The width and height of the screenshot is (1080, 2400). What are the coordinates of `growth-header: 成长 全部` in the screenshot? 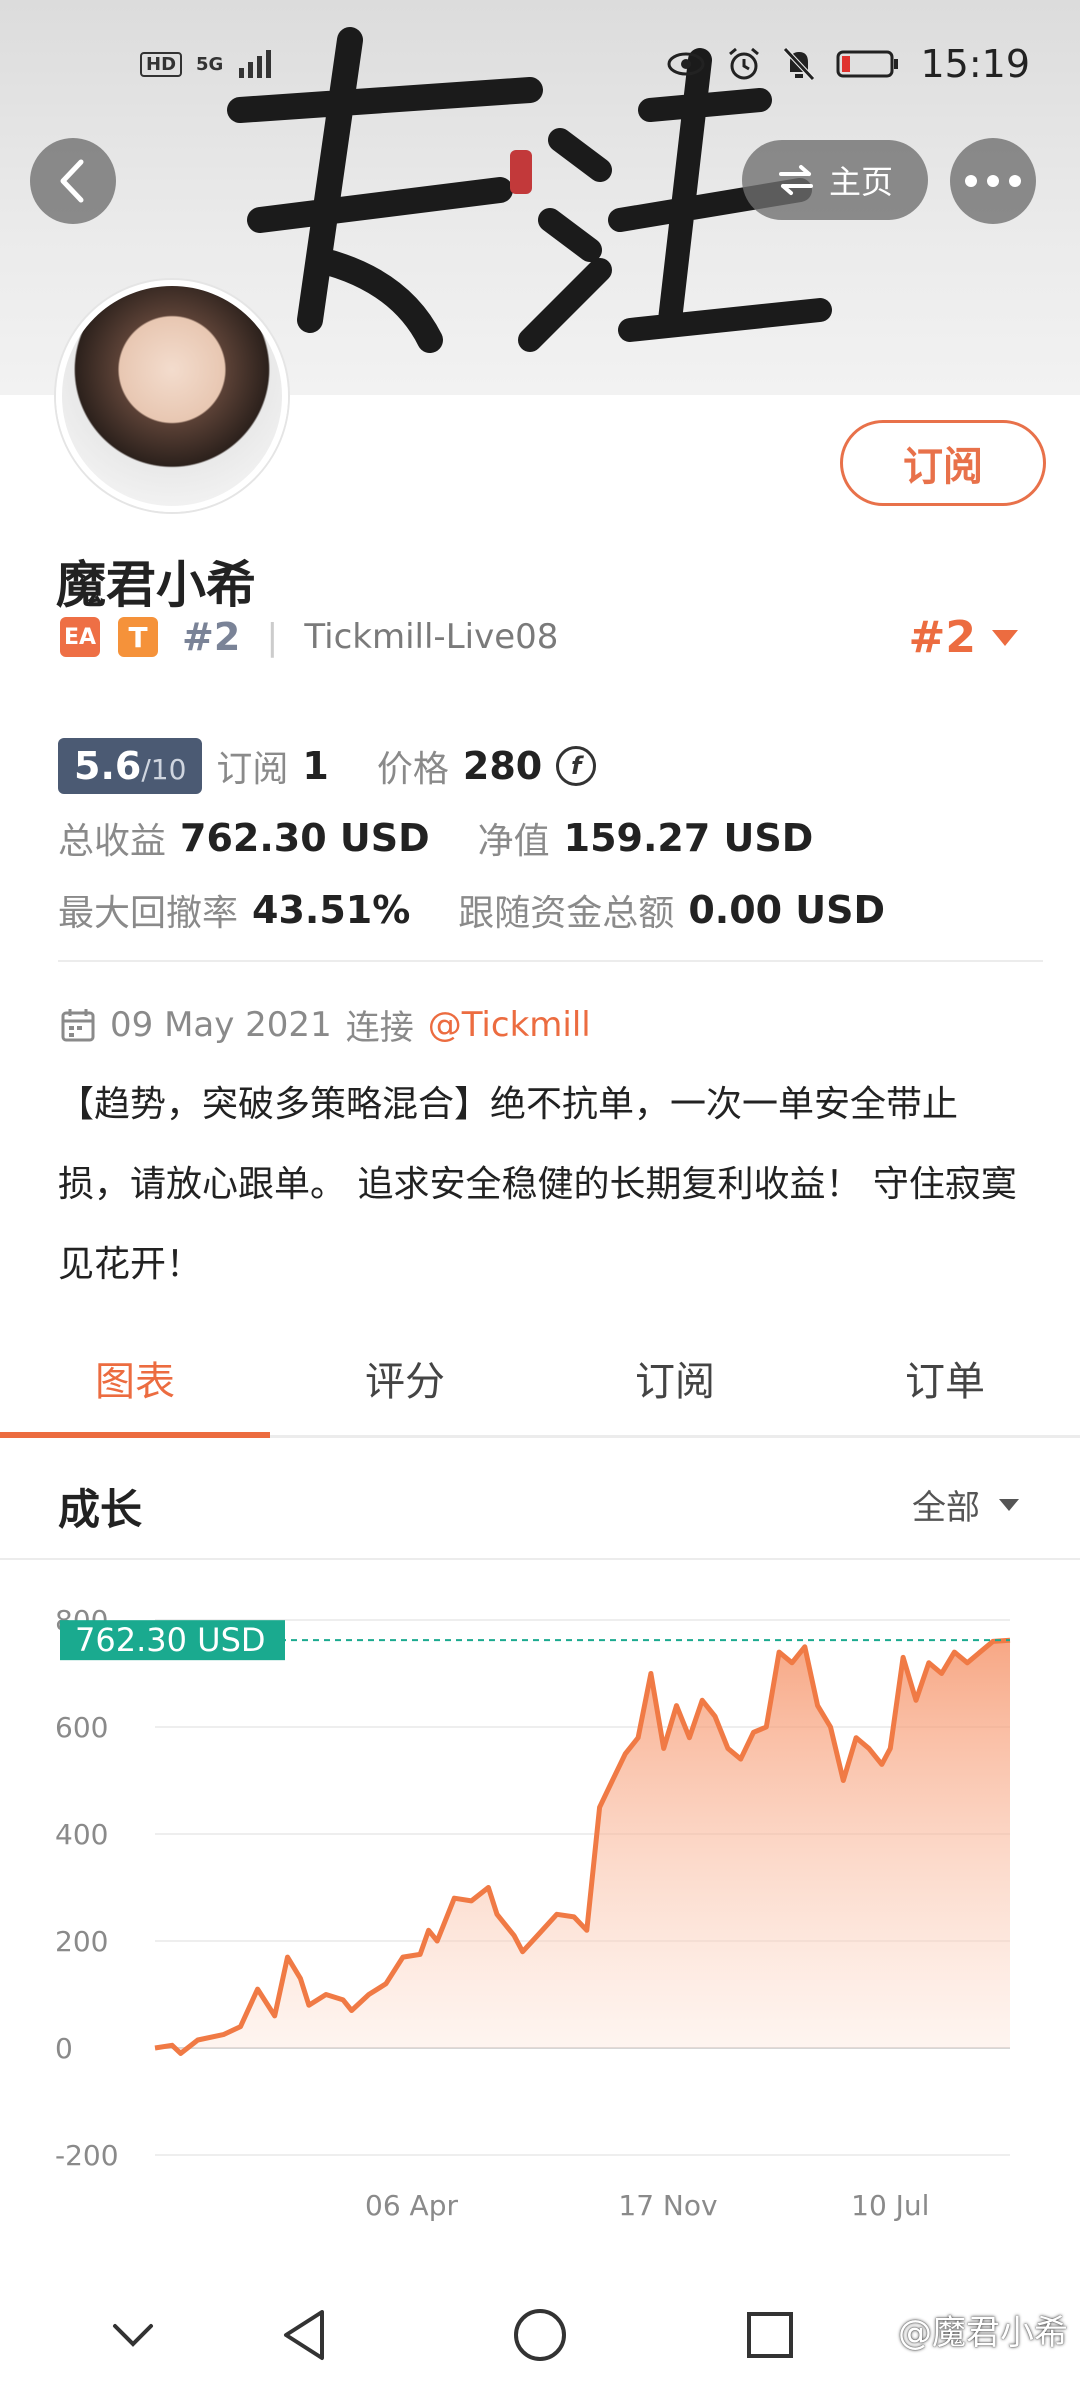 It's located at (540, 1500).